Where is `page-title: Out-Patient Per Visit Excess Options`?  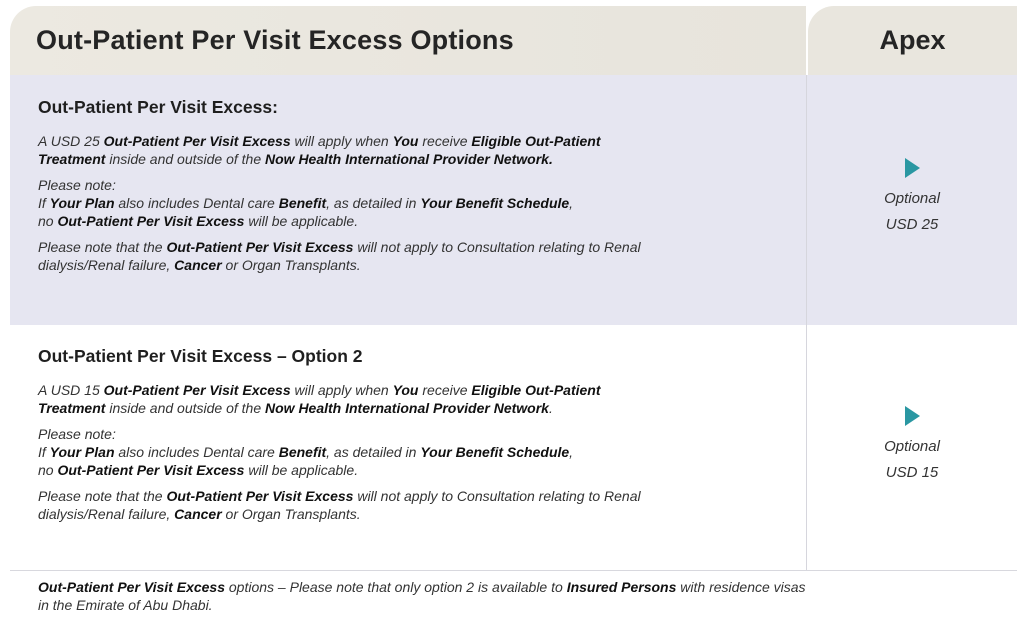 page-title: Out-Patient Per Visit Excess Options is located at coordinates (275, 40).